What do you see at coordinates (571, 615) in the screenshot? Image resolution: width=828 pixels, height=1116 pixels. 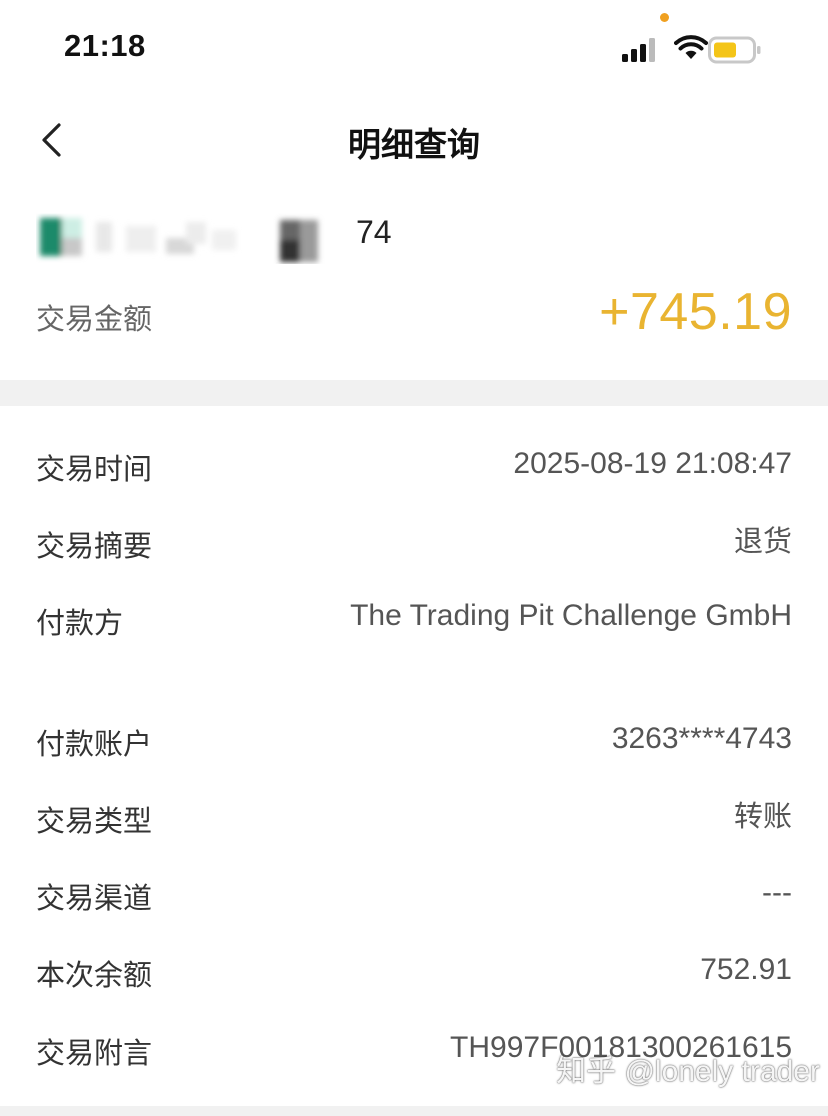 I see `detail-value: The Trading Pit Challenge GmbH` at bounding box center [571, 615].